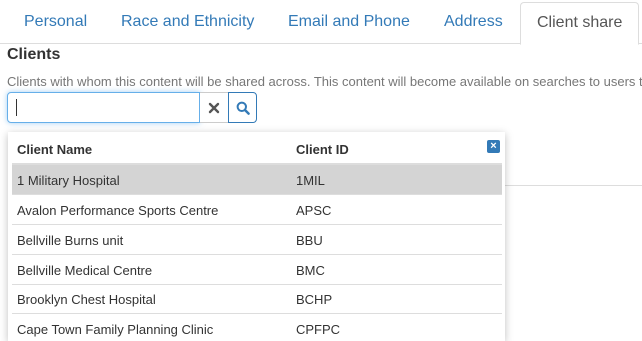 This screenshot has width=642, height=341. What do you see at coordinates (86, 299) in the screenshot?
I see `client-name-cell: Brooklyn Chest Hospital` at bounding box center [86, 299].